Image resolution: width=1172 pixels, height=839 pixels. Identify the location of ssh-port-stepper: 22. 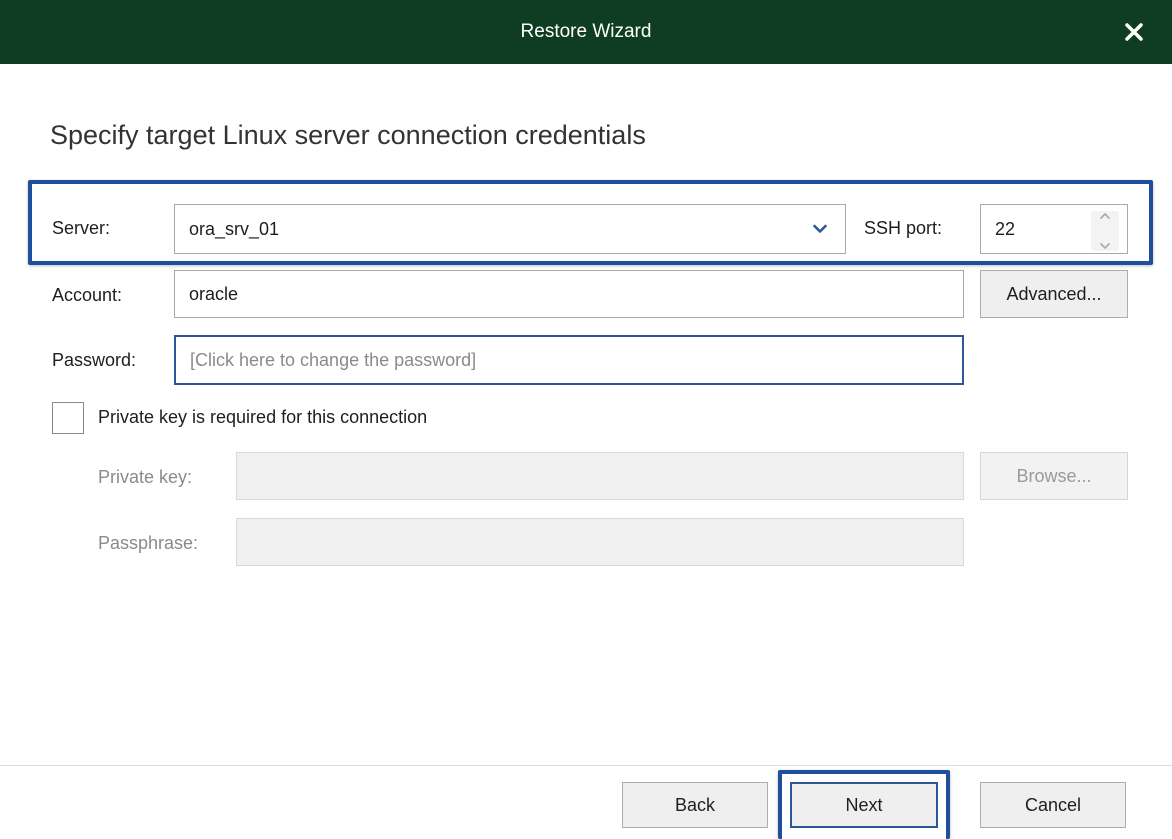
(1054, 229).